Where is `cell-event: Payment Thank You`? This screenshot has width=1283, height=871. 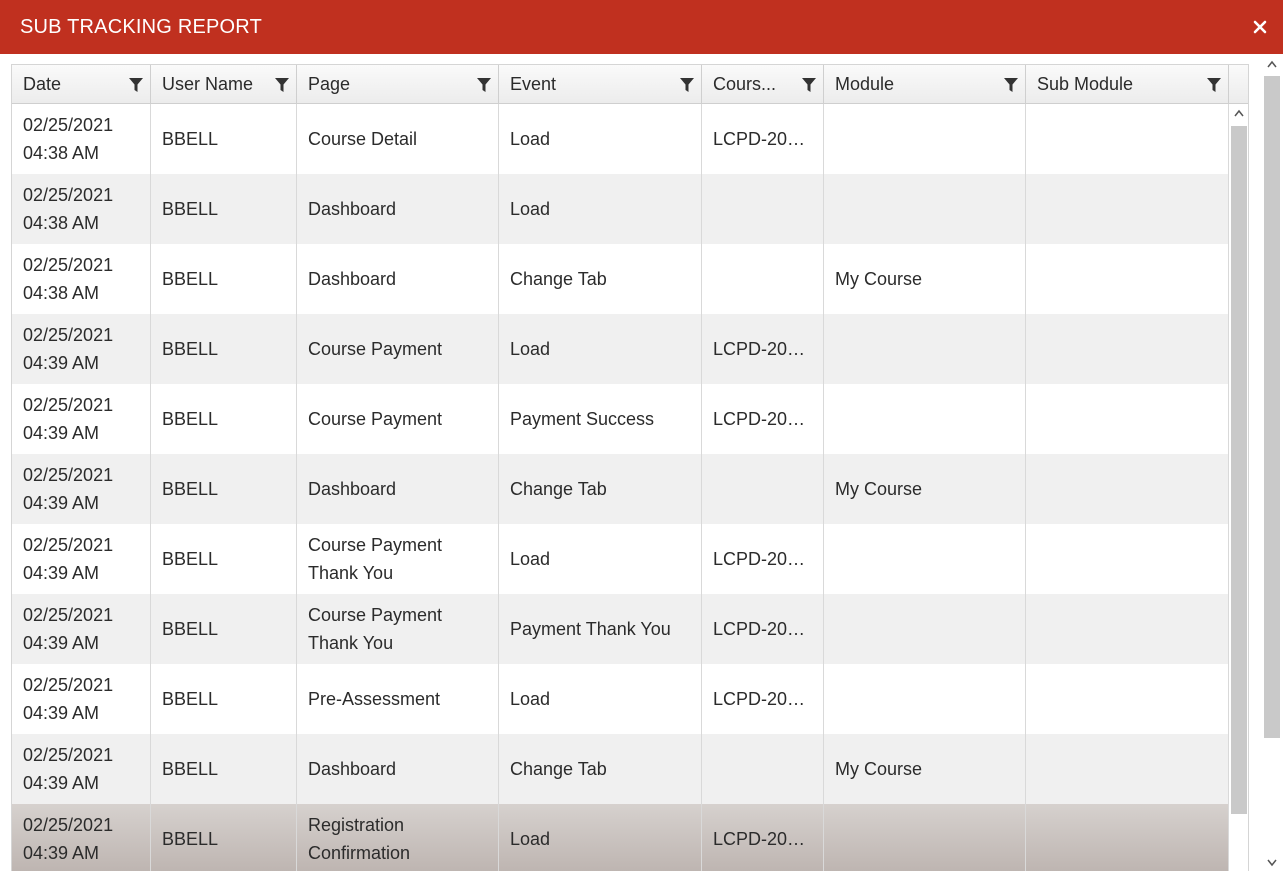 cell-event: Payment Thank You is located at coordinates (600, 629).